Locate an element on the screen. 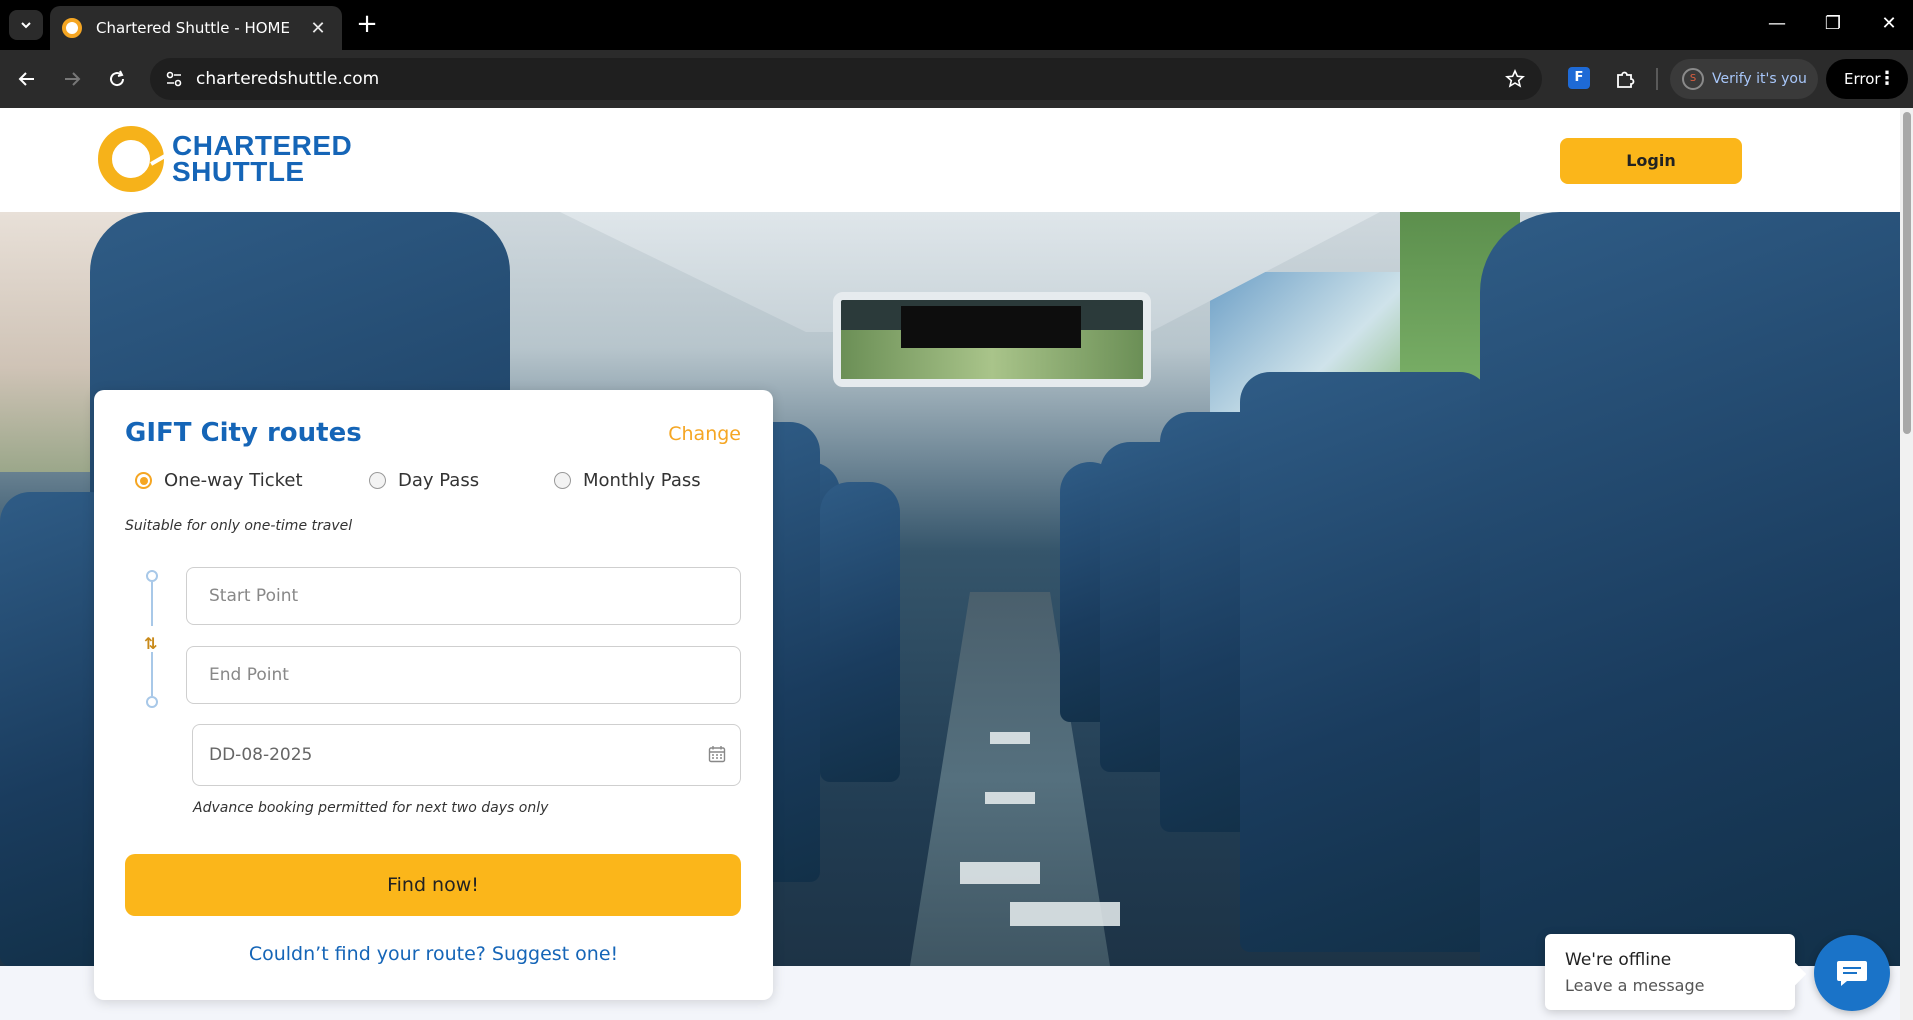  site-info-icon is located at coordinates (174, 79).